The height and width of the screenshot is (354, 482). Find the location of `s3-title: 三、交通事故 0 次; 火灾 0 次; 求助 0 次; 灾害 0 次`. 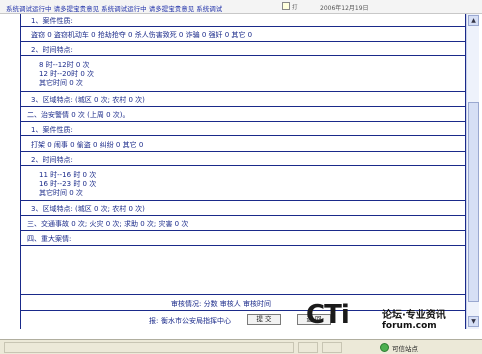

s3-title: 三、交通事故 0 次; 火灾 0 次; 求助 0 次; 灾害 0 次 is located at coordinates (108, 224).